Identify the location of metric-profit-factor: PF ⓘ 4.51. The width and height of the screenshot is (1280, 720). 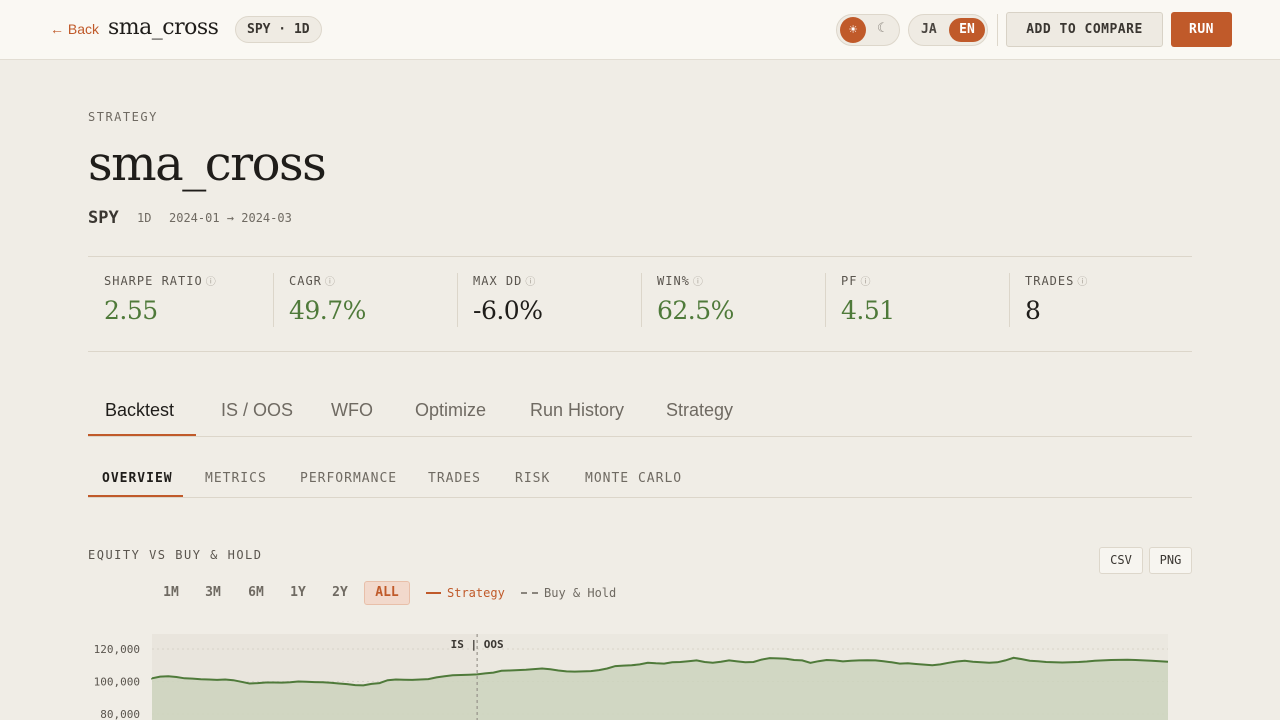
(860, 300).